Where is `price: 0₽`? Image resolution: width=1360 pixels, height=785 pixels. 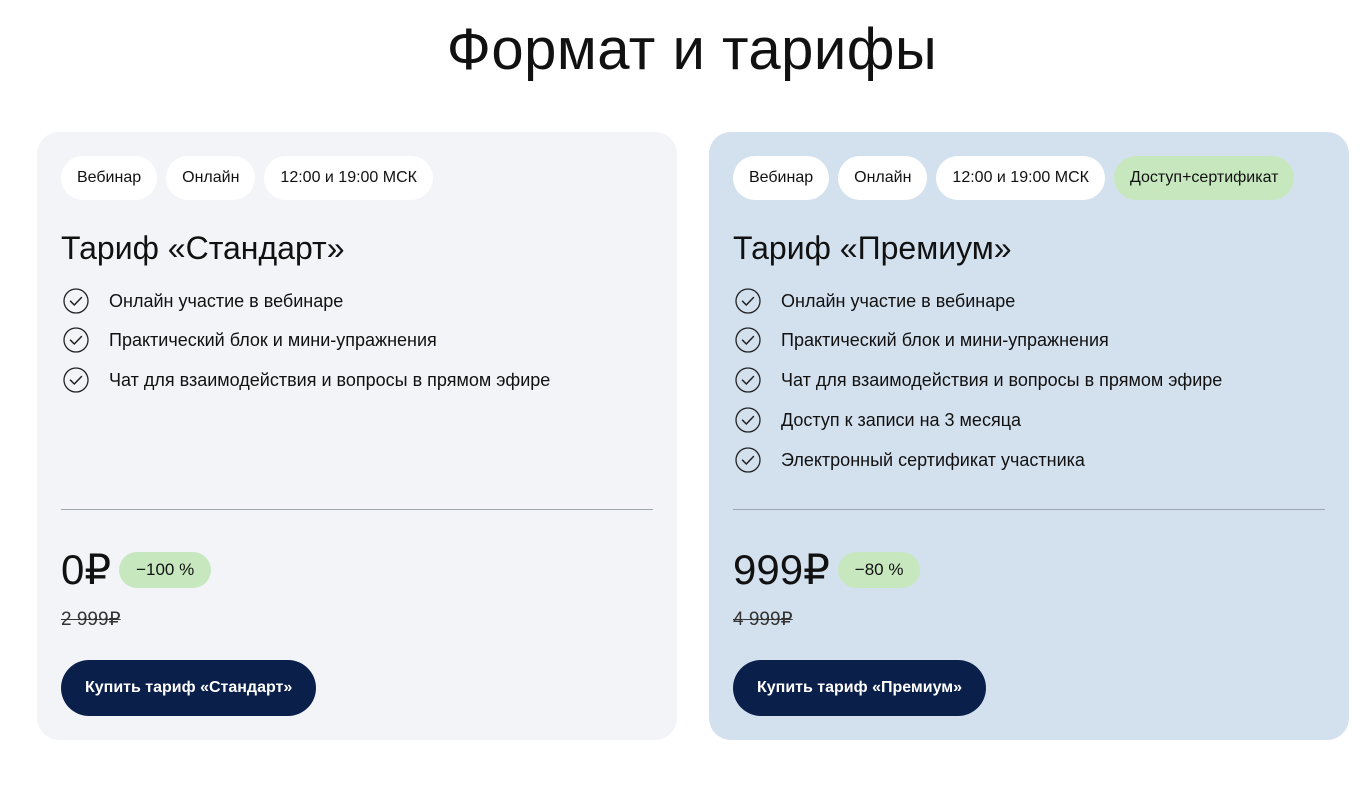
price: 0₽ is located at coordinates (86, 569).